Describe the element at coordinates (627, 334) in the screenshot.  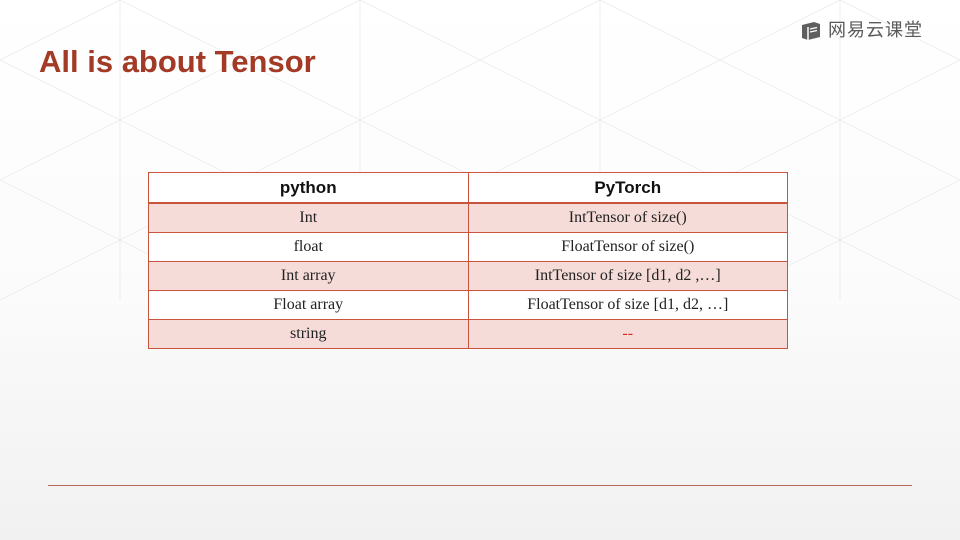
I see `pytorch-type-cell: --` at that location.